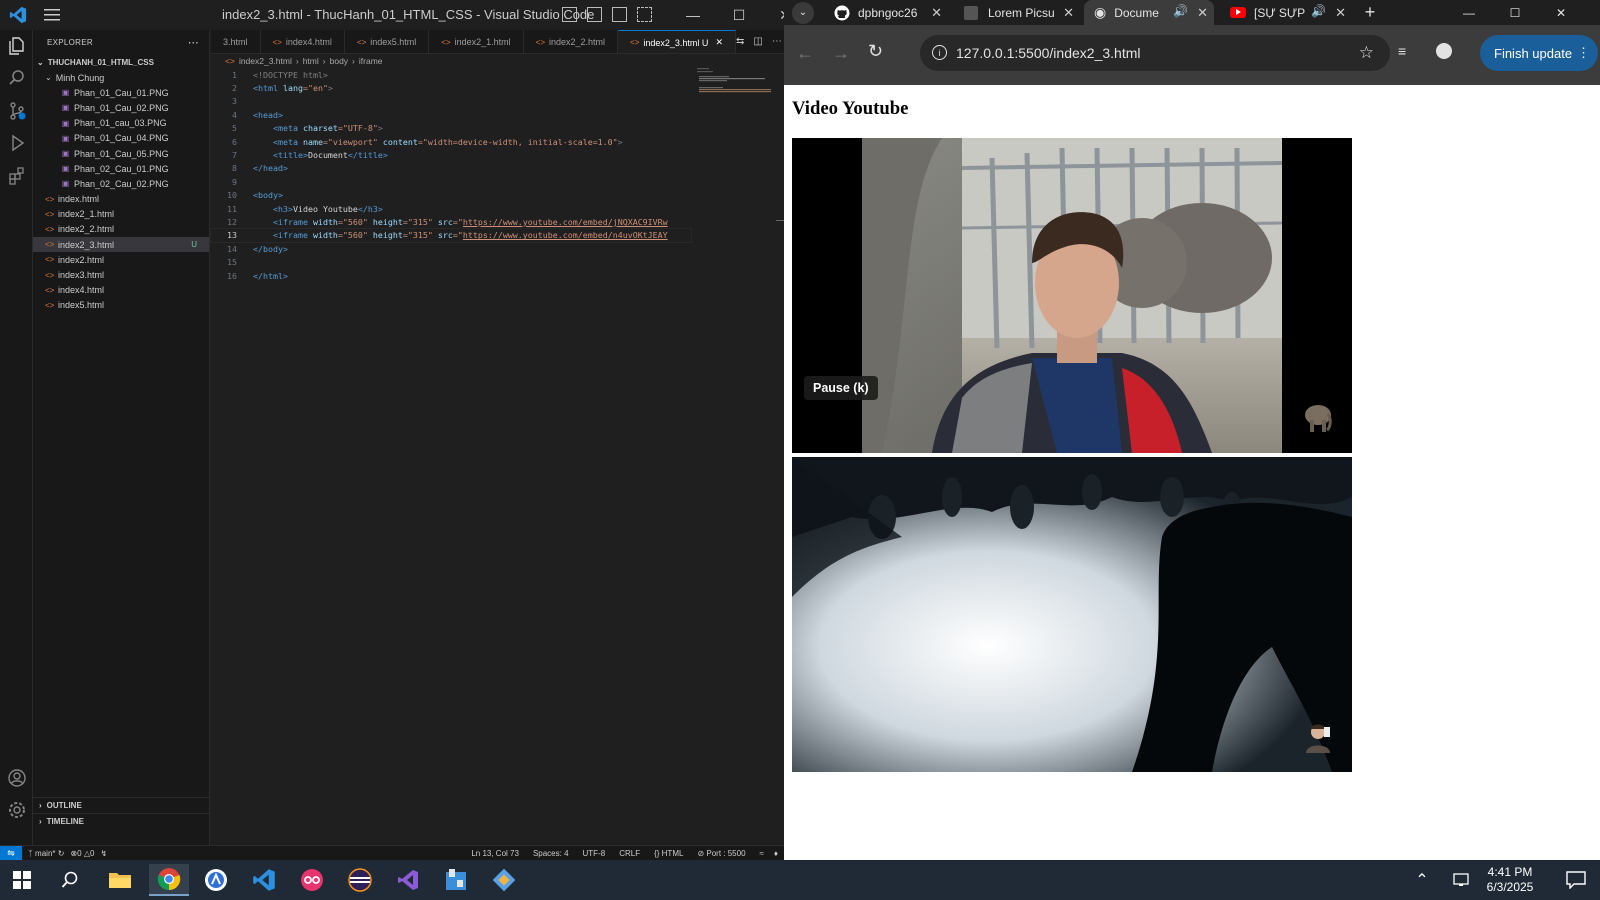 This screenshot has height=900, width=1600. I want to click on broadcast-icon: ≈, so click(762, 853).